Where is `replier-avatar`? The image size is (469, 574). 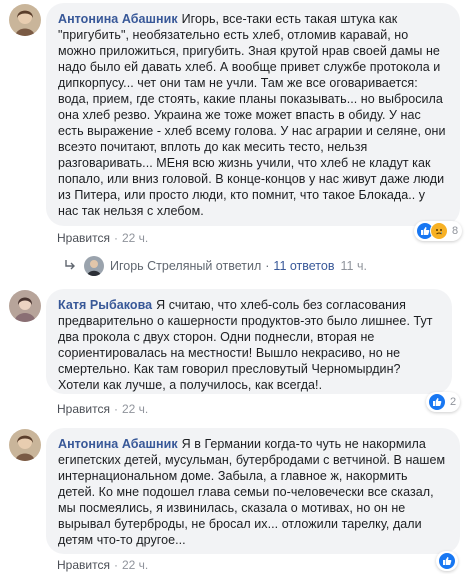 replier-avatar is located at coordinates (94, 266).